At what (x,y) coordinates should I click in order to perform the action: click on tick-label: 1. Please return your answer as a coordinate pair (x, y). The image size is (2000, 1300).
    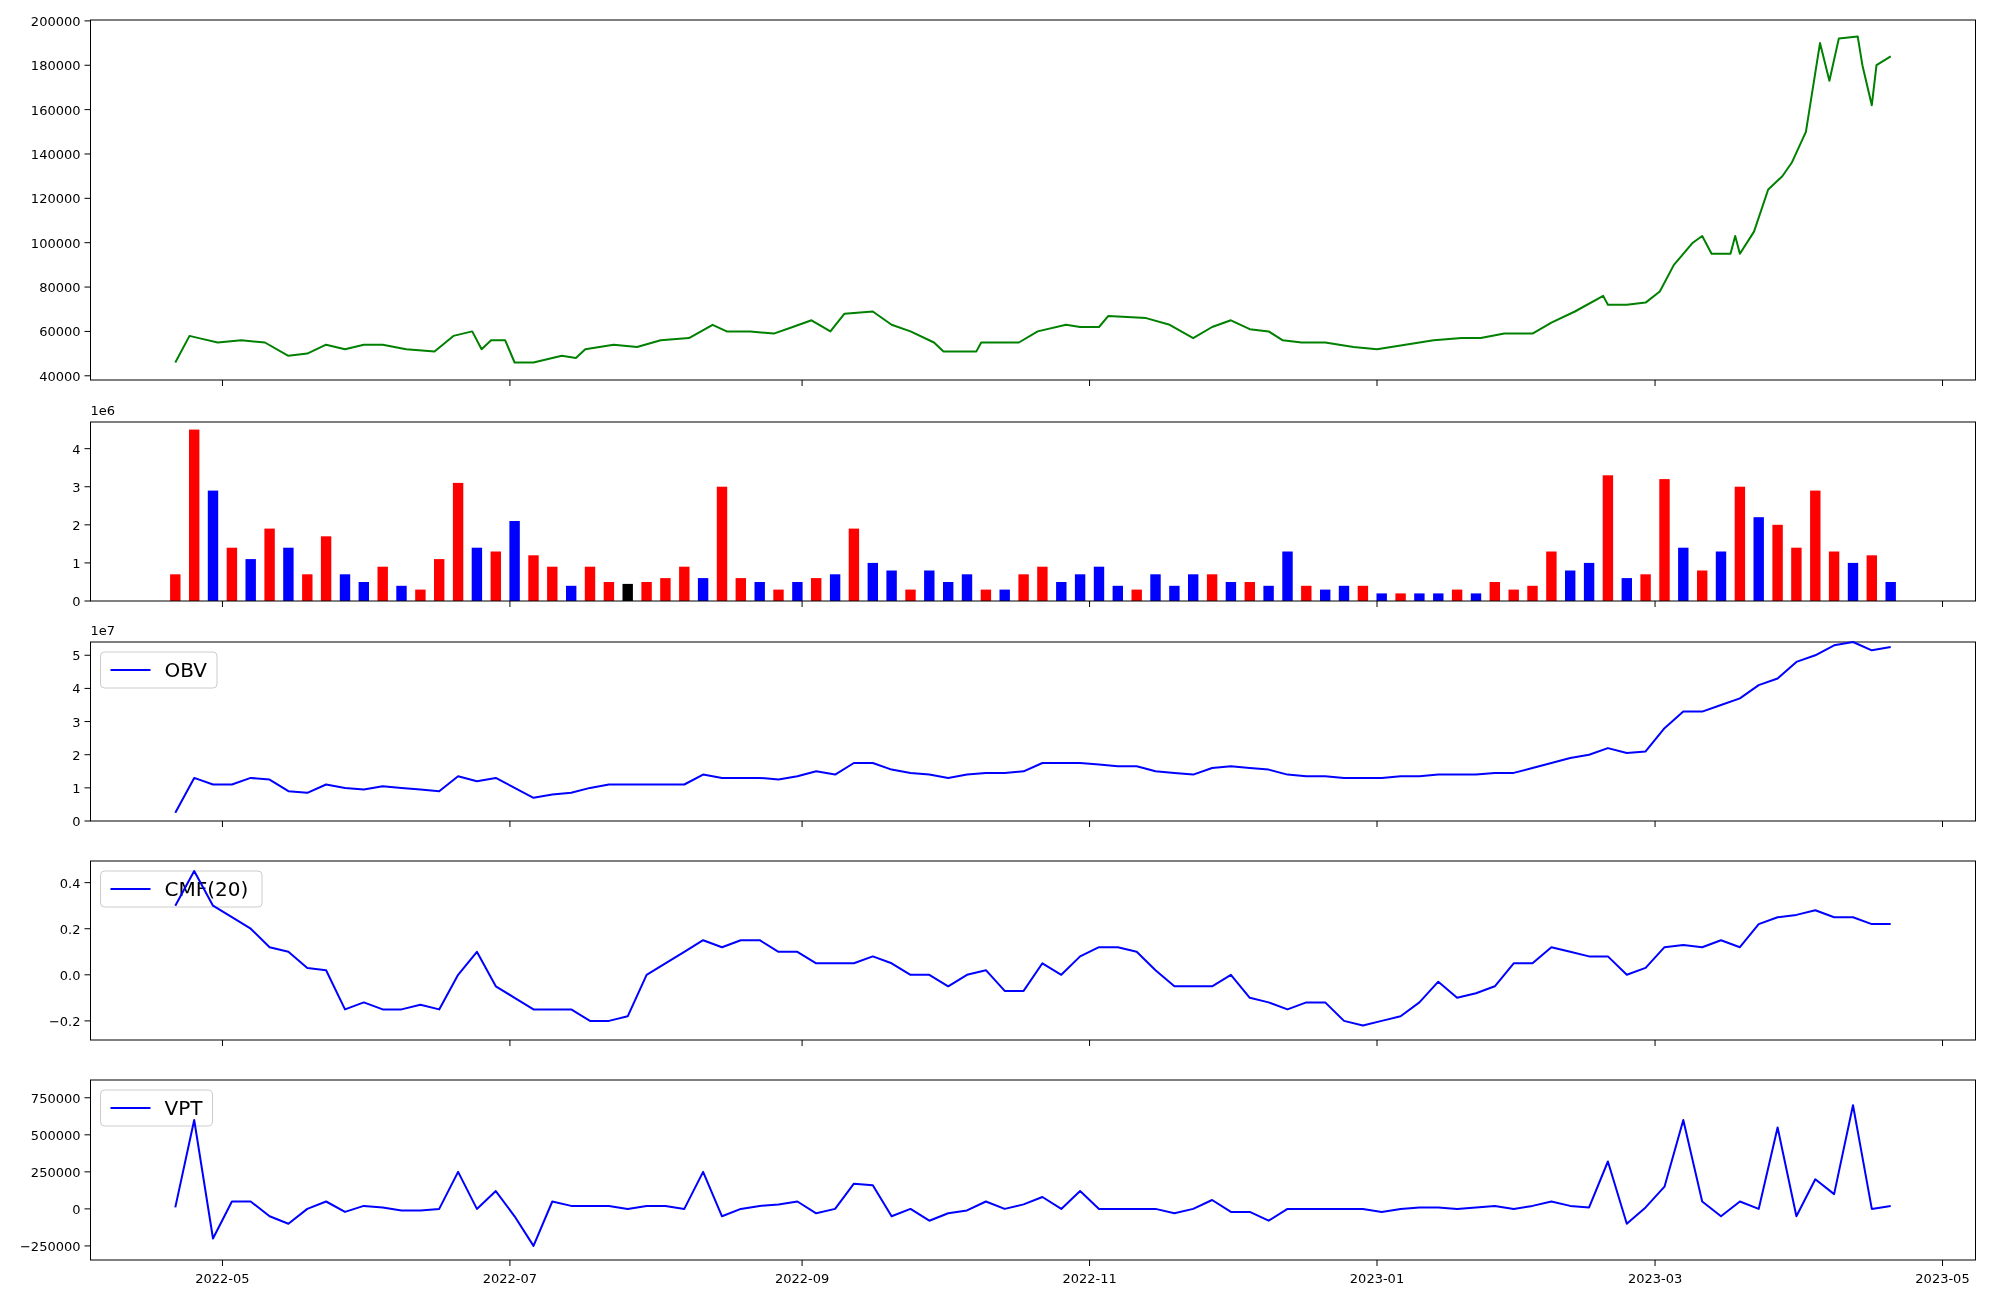
    Looking at the image, I should click on (76, 788).